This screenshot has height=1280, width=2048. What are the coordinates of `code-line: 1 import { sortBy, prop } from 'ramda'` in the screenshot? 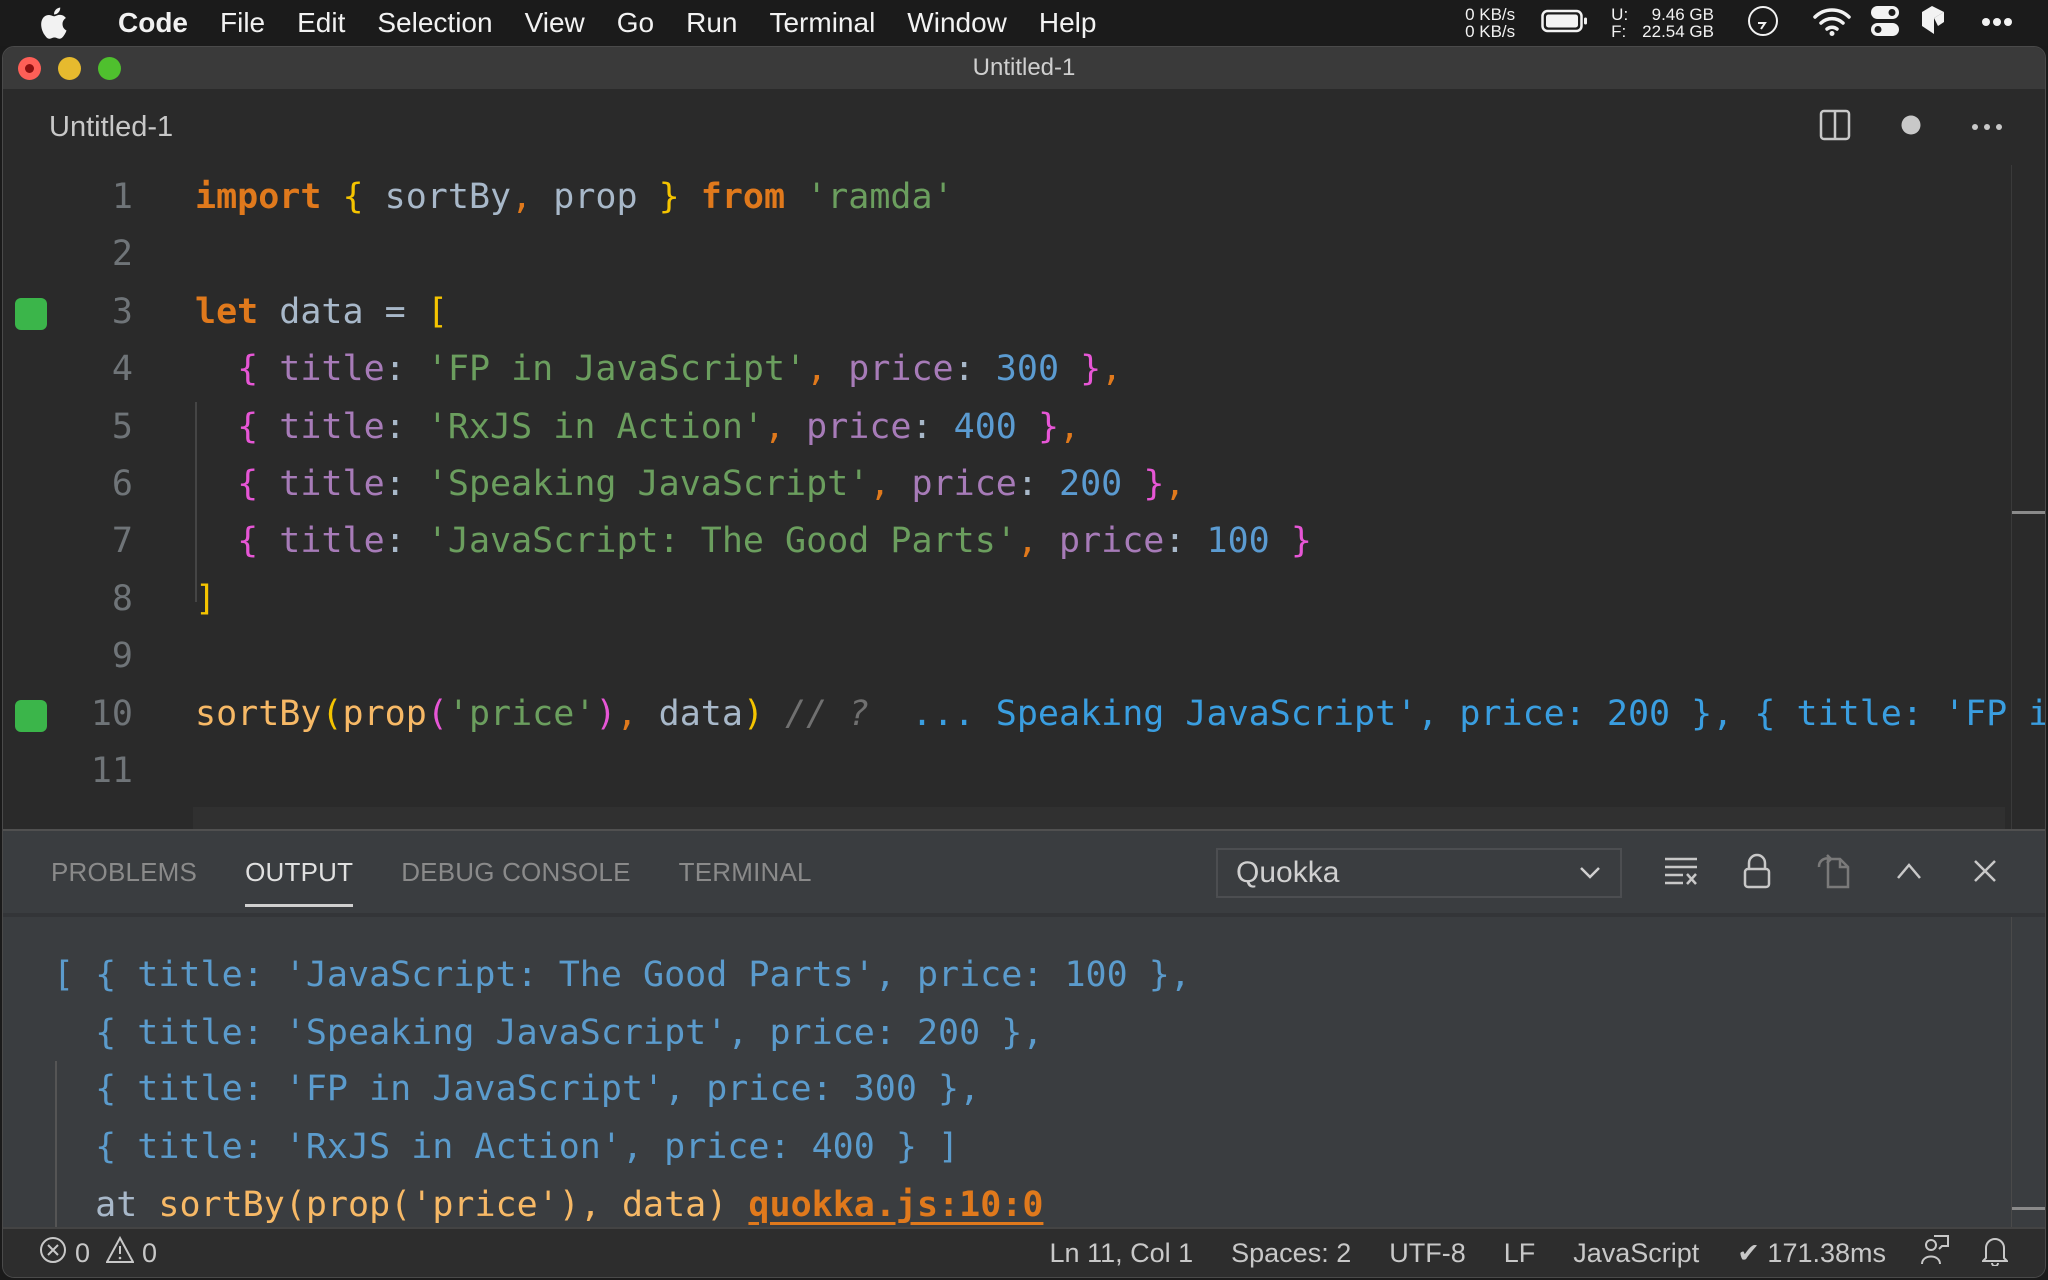 It's located at (1024, 197).